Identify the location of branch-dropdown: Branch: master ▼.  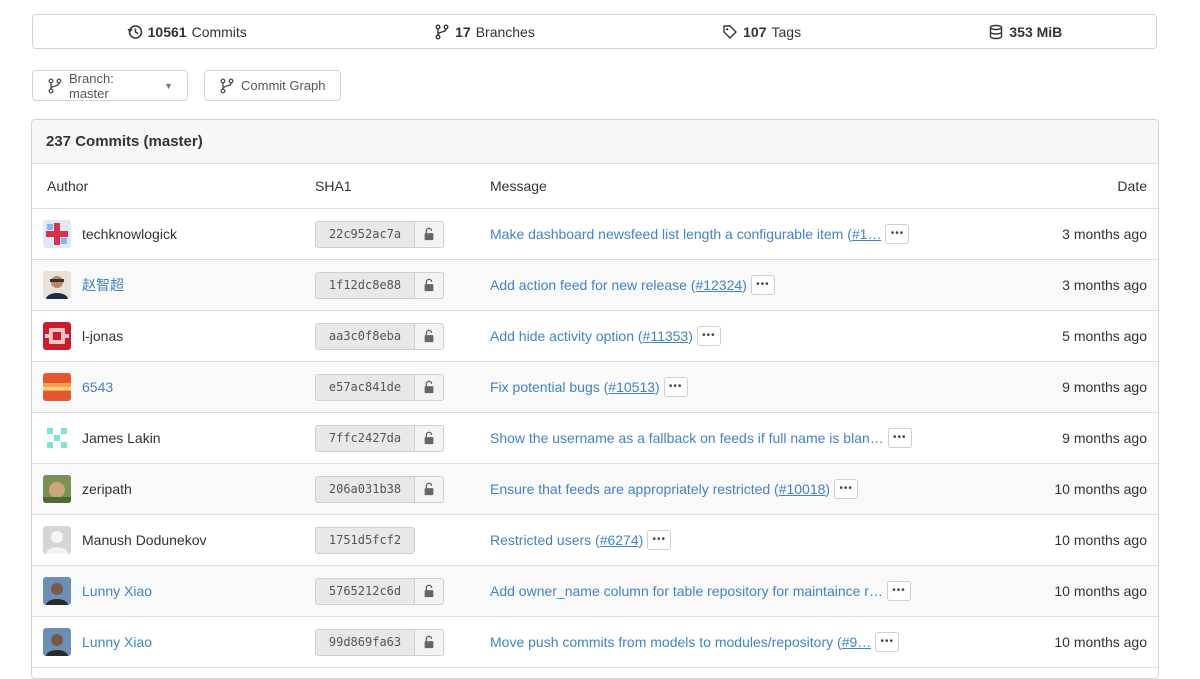
(110, 85).